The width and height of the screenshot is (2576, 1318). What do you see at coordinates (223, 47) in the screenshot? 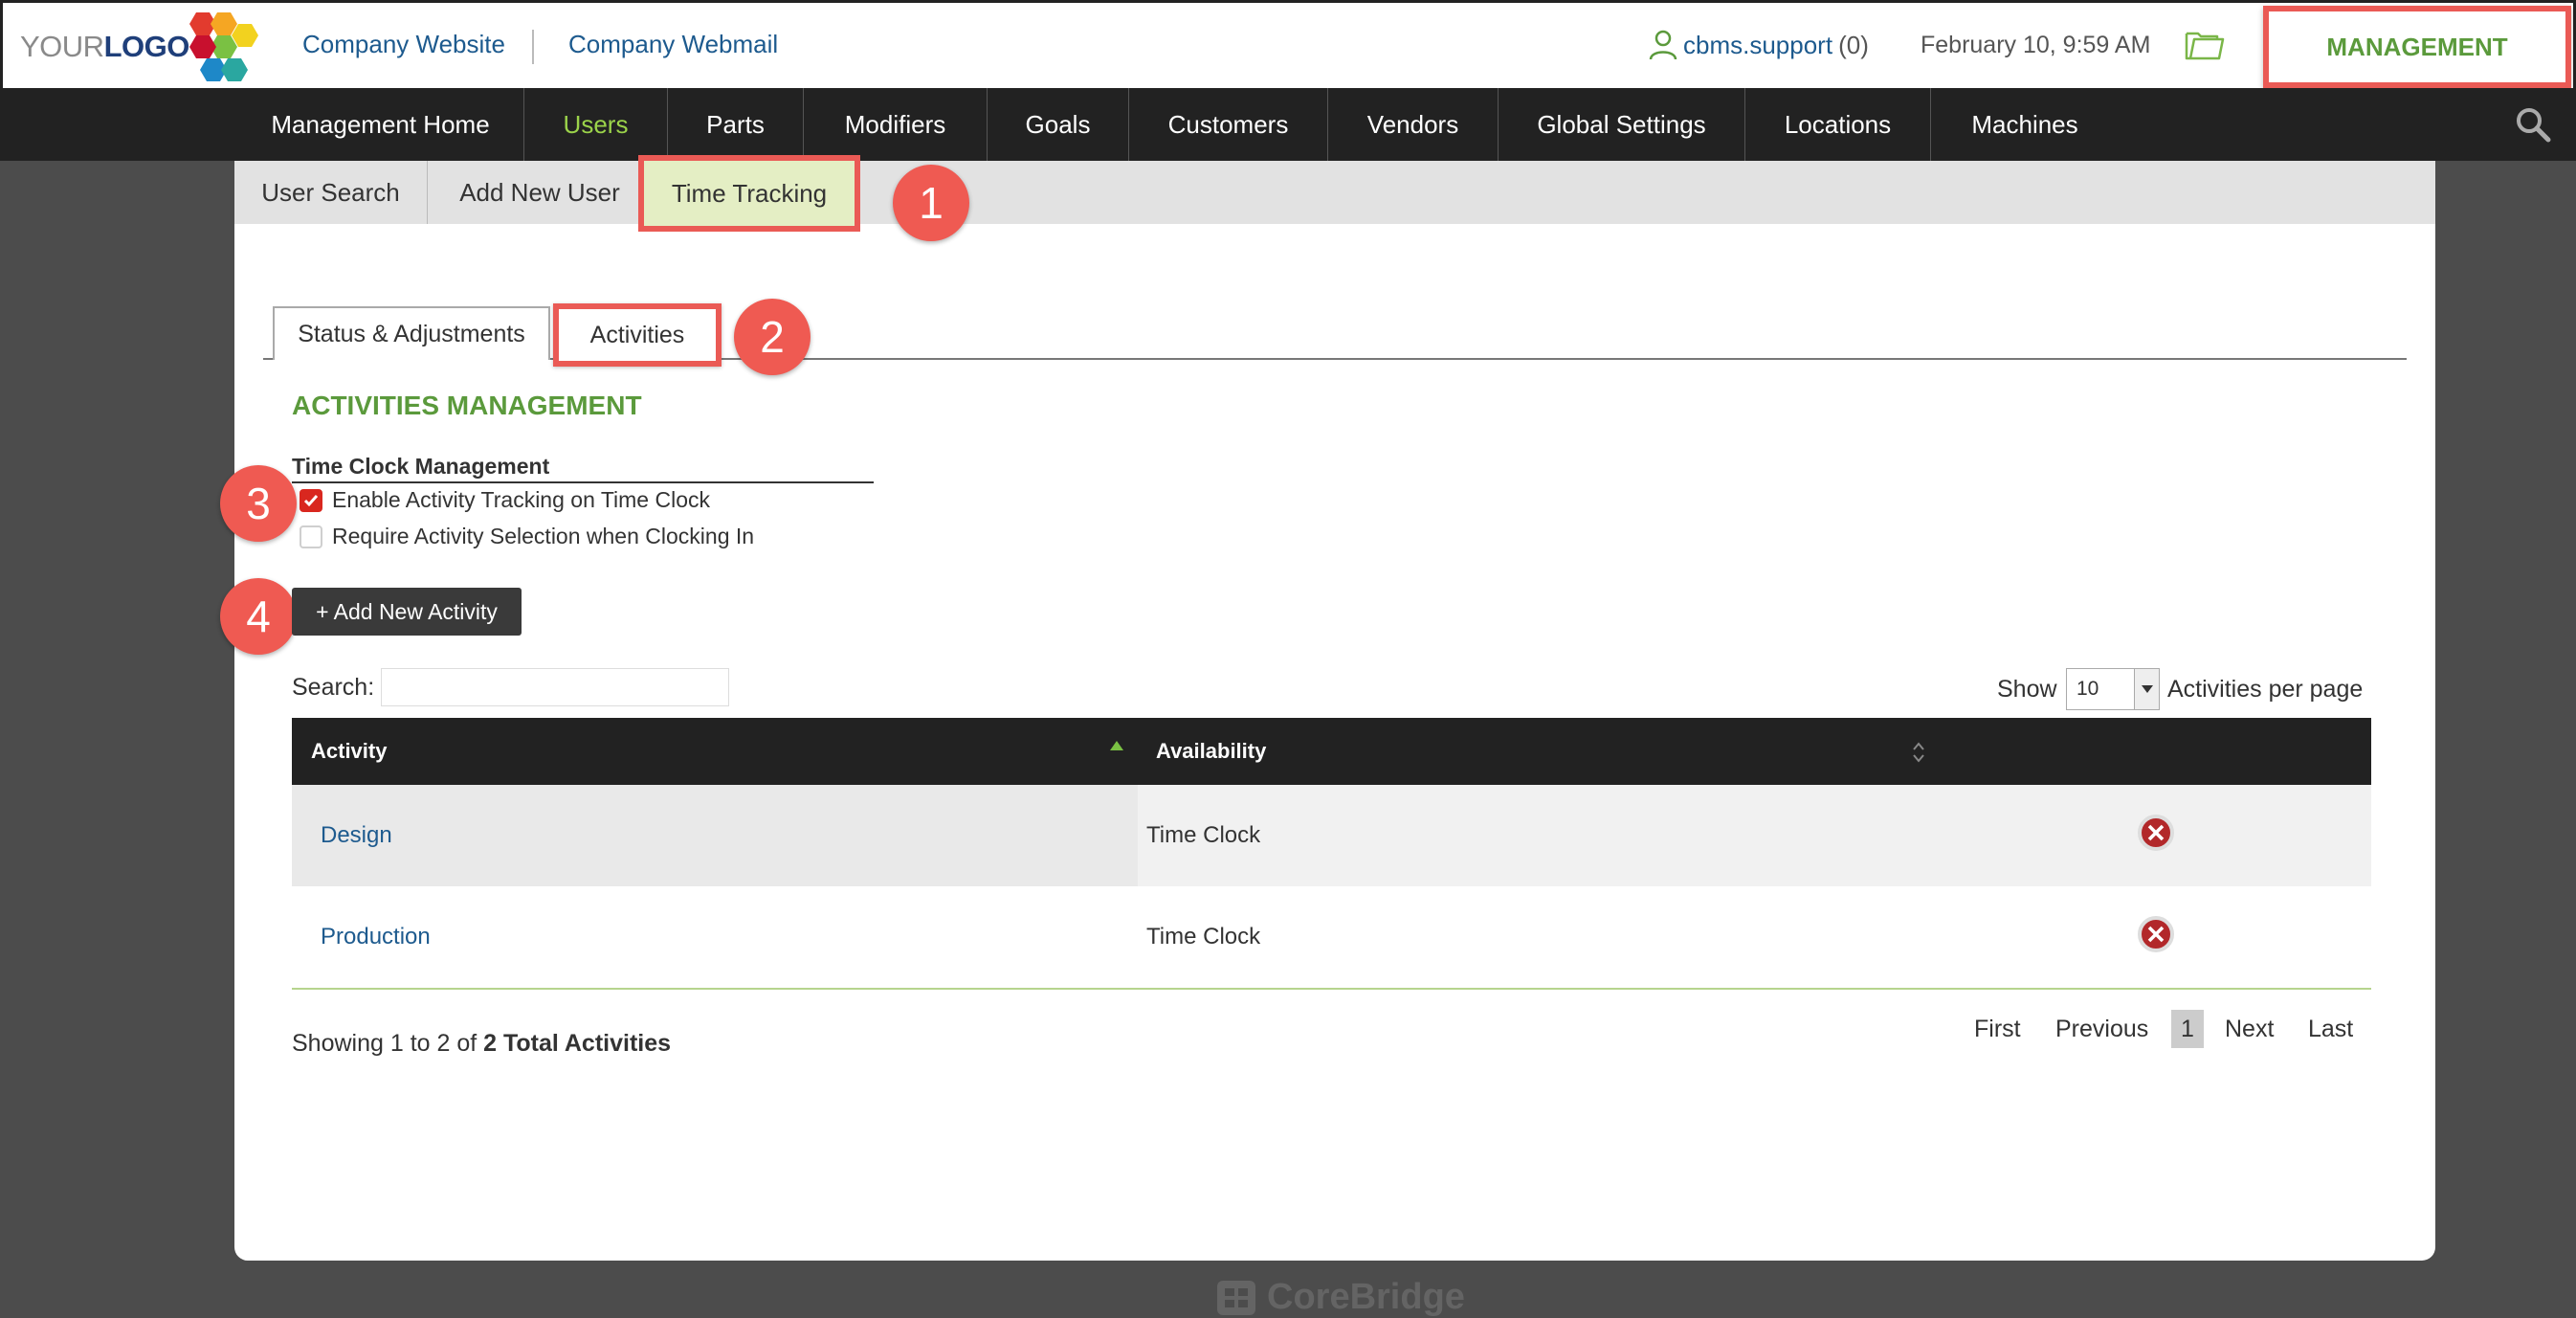
I see `logo-hexagon-icon` at bounding box center [223, 47].